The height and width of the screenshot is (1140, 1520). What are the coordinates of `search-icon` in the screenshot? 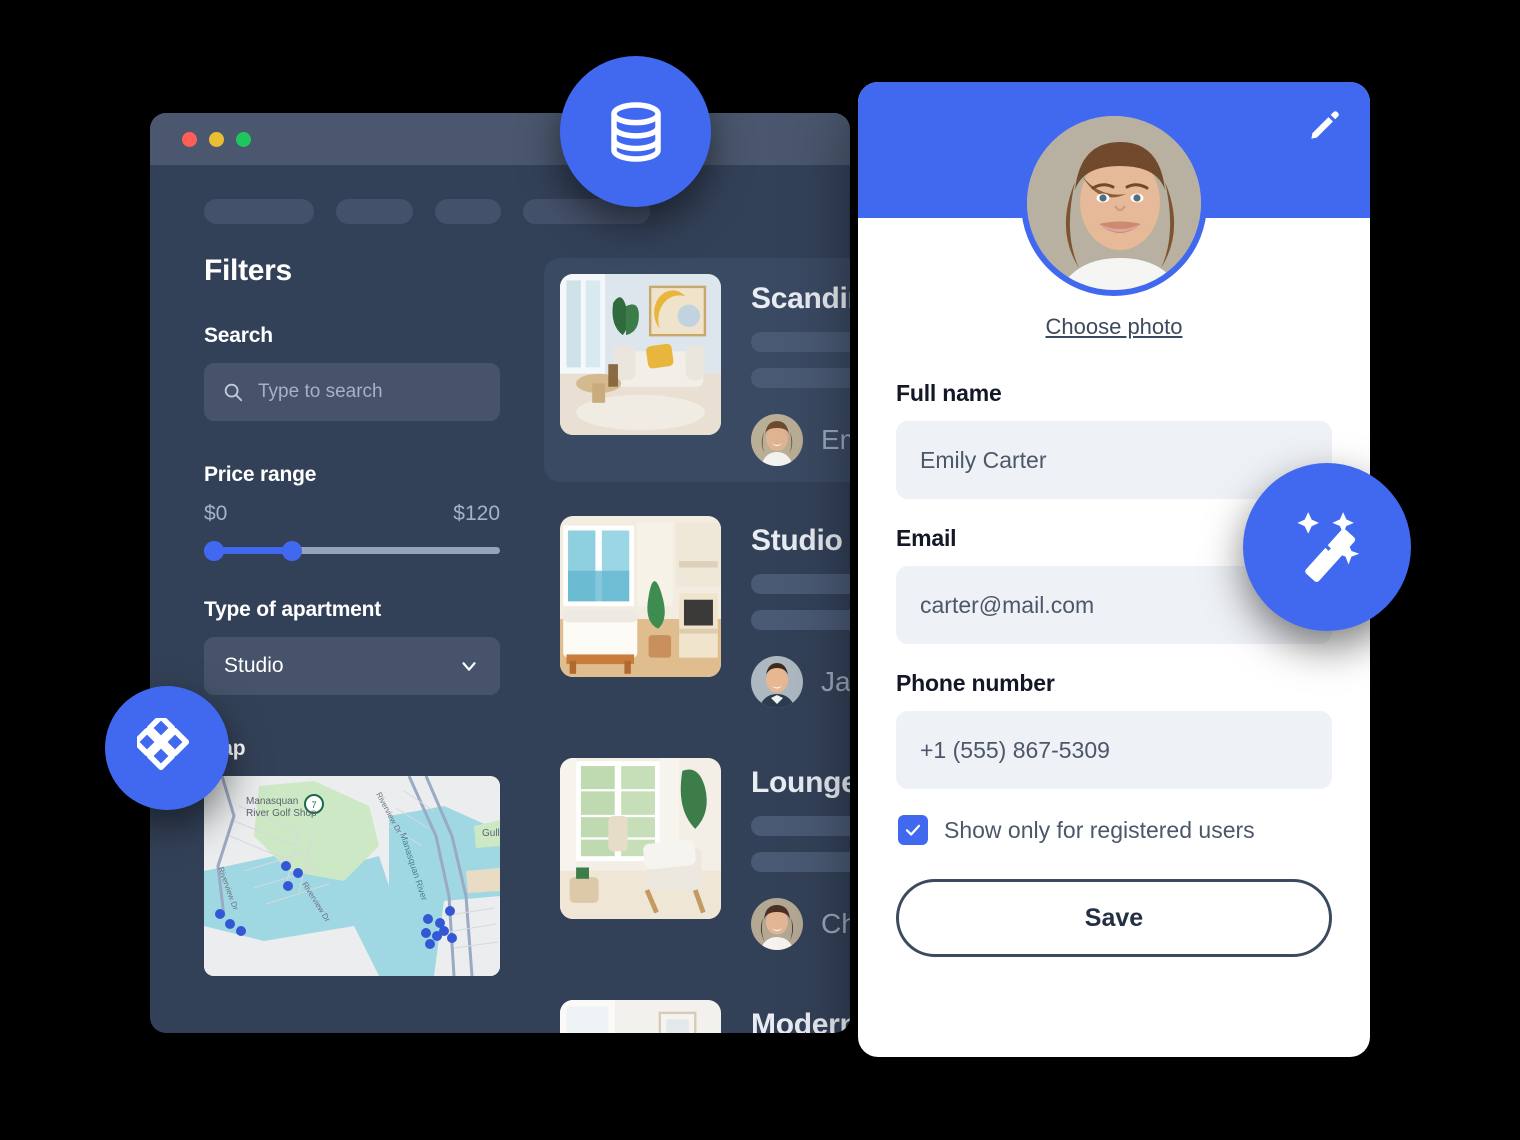 It's located at (233, 392).